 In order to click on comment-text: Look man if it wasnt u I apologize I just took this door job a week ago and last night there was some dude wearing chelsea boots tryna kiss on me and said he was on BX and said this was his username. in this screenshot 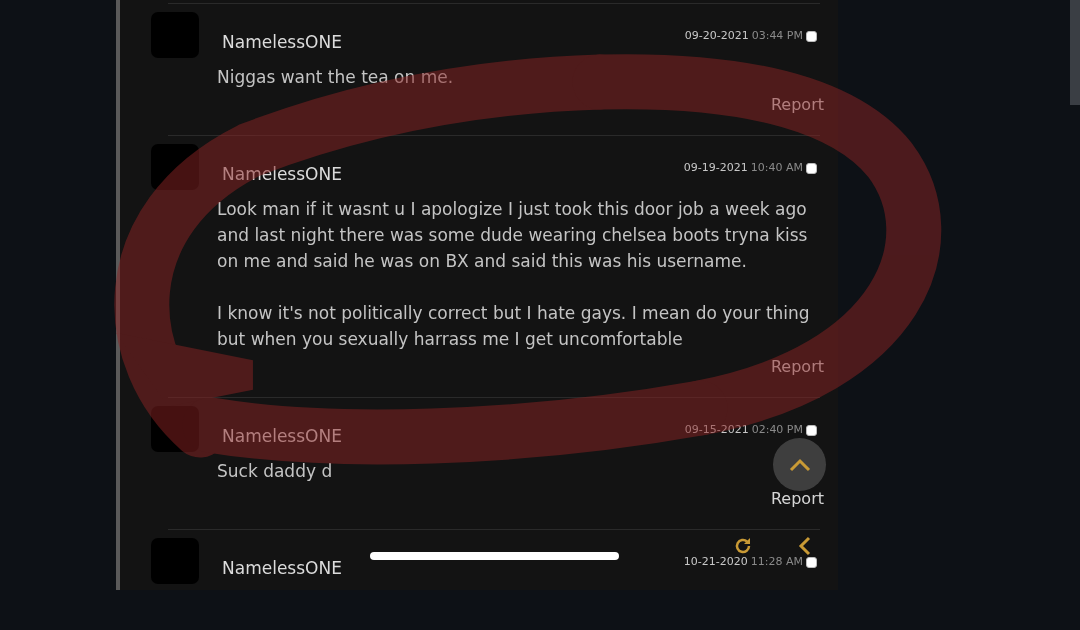, I will do `click(513, 235)`.